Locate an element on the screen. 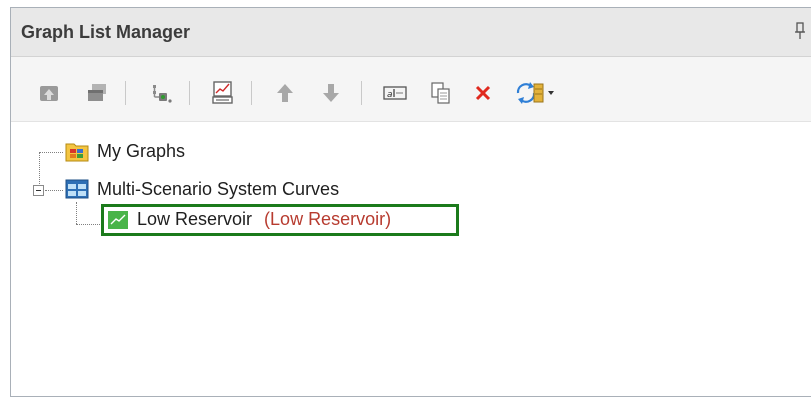 This screenshot has width=811, height=398. stack-windows-icon is located at coordinates (97, 93).